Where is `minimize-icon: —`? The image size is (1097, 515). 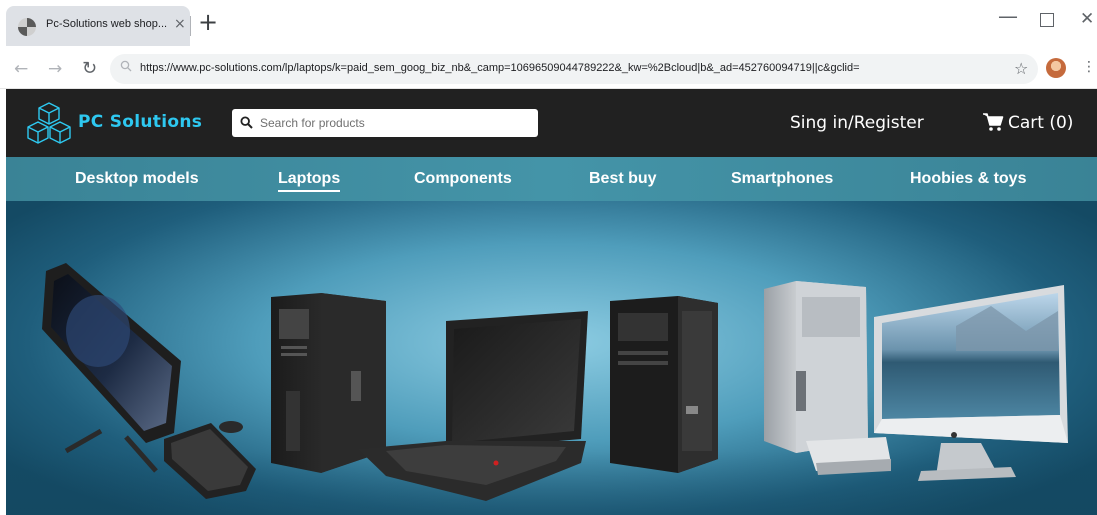
minimize-icon: — is located at coordinates (1008, 16).